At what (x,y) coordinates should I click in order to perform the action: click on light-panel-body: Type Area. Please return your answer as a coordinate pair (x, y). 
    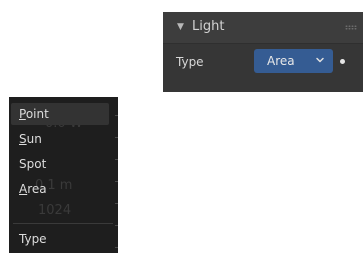
    Looking at the image, I should click on (263, 68).